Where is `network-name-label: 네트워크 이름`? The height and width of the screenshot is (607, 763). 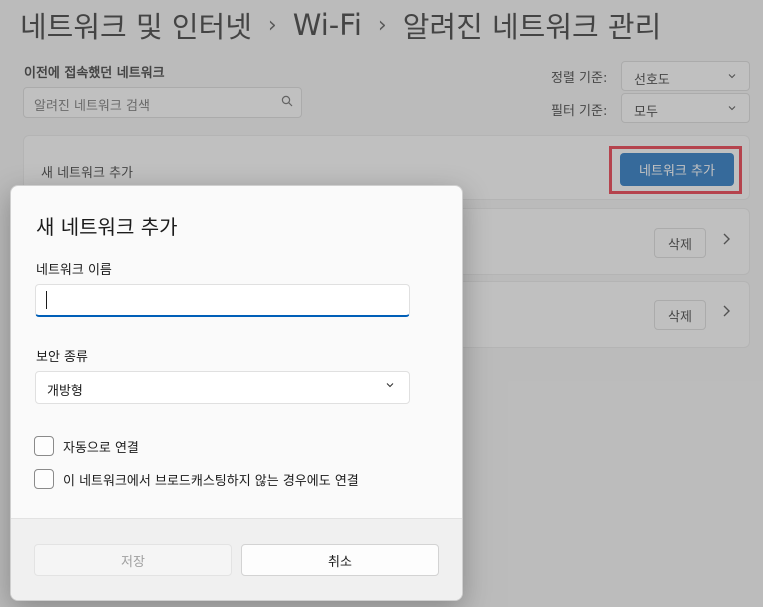 network-name-label: 네트워크 이름 is located at coordinates (74, 270).